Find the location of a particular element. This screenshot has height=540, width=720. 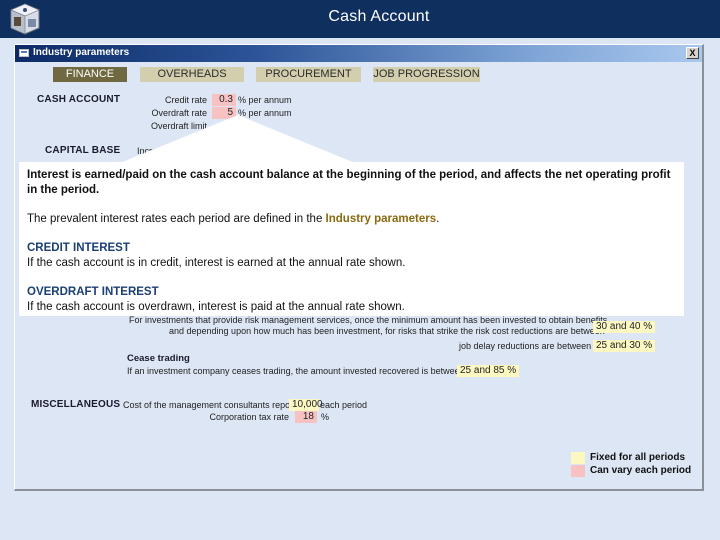

tax-rate-value: 18 is located at coordinates (306, 417).